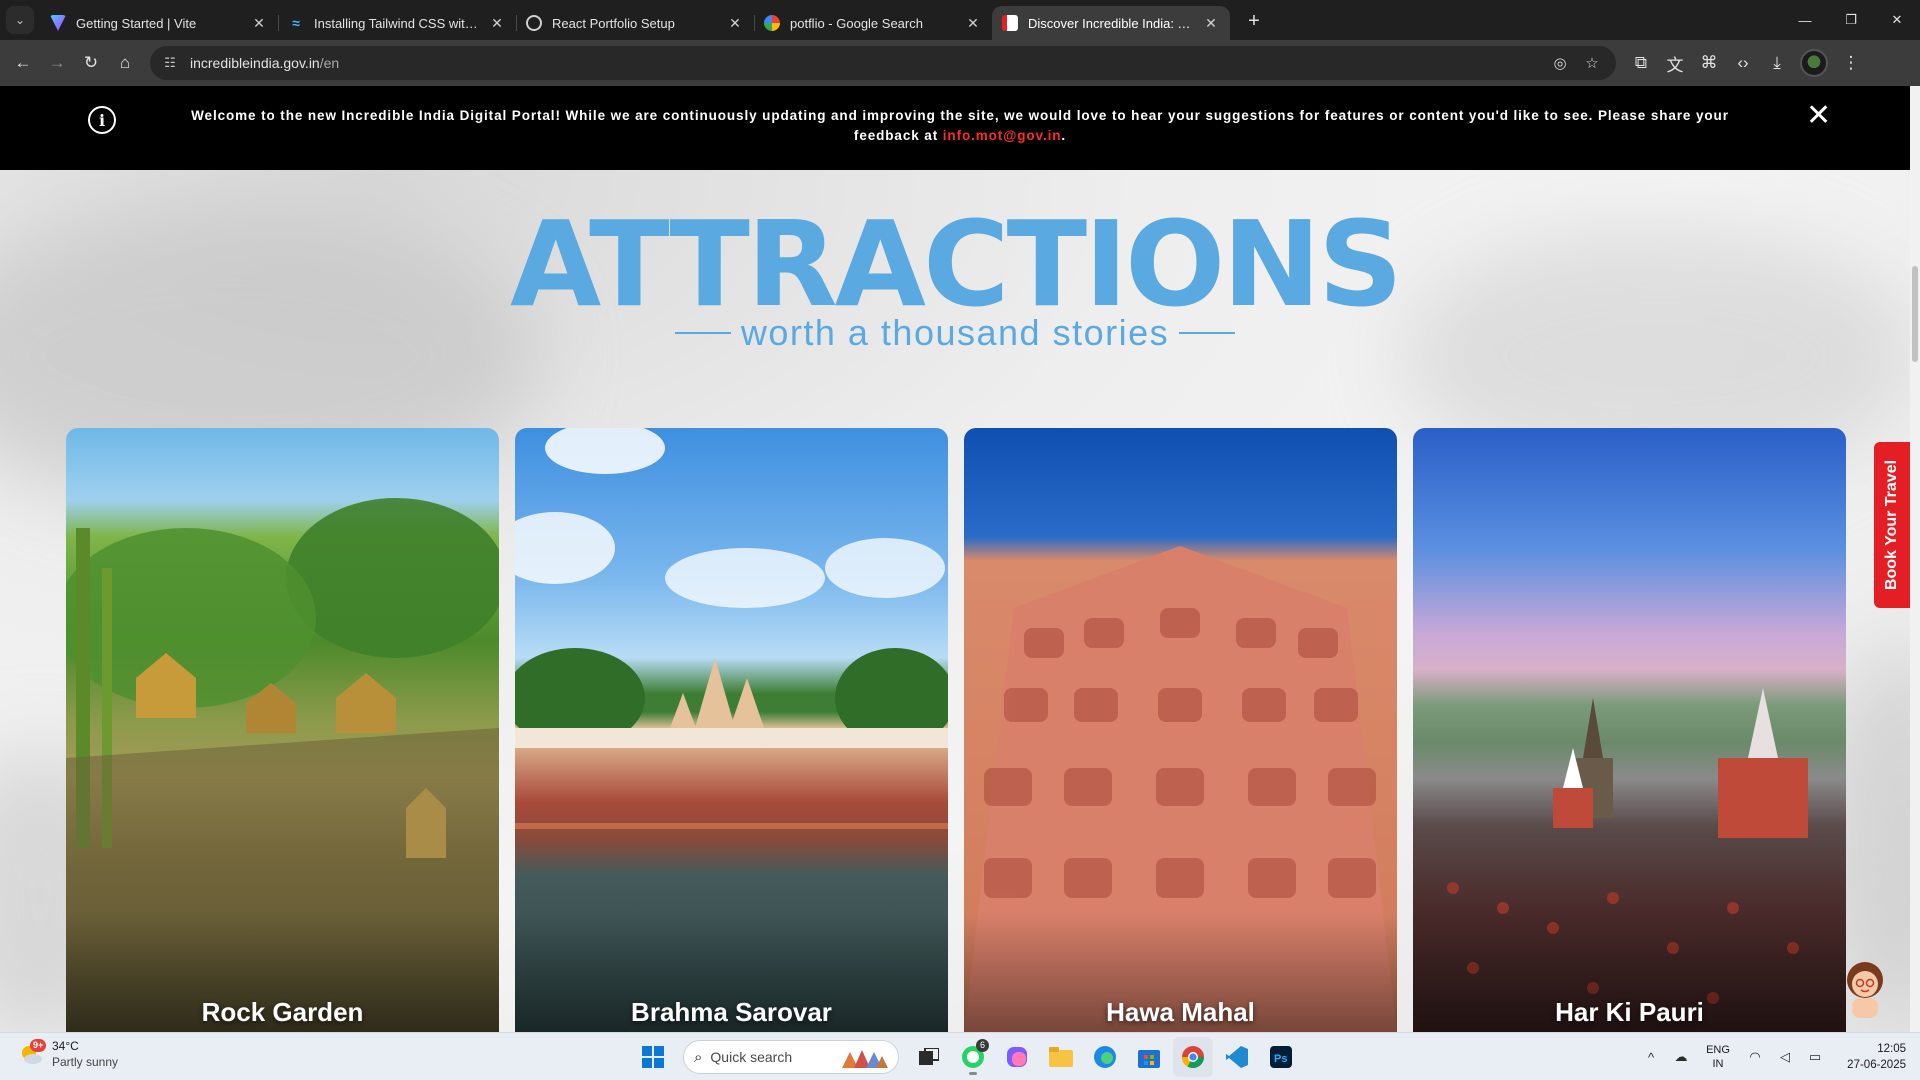 The width and height of the screenshot is (1920, 1080). Describe the element at coordinates (973, 1057) in the screenshot. I see `whatsapp-icon: 6` at that location.